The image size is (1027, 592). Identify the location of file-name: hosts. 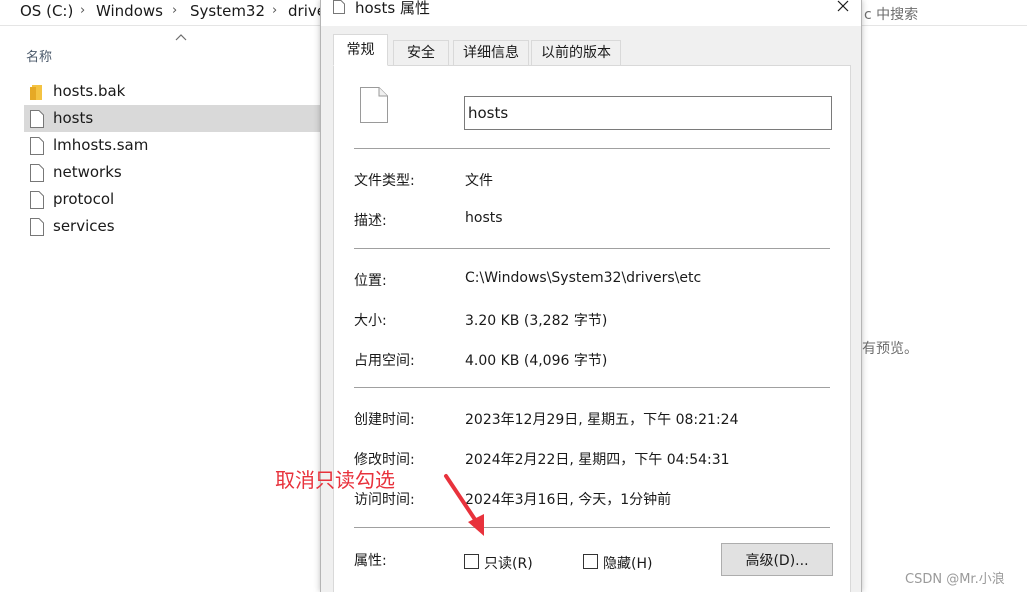
(73, 118).